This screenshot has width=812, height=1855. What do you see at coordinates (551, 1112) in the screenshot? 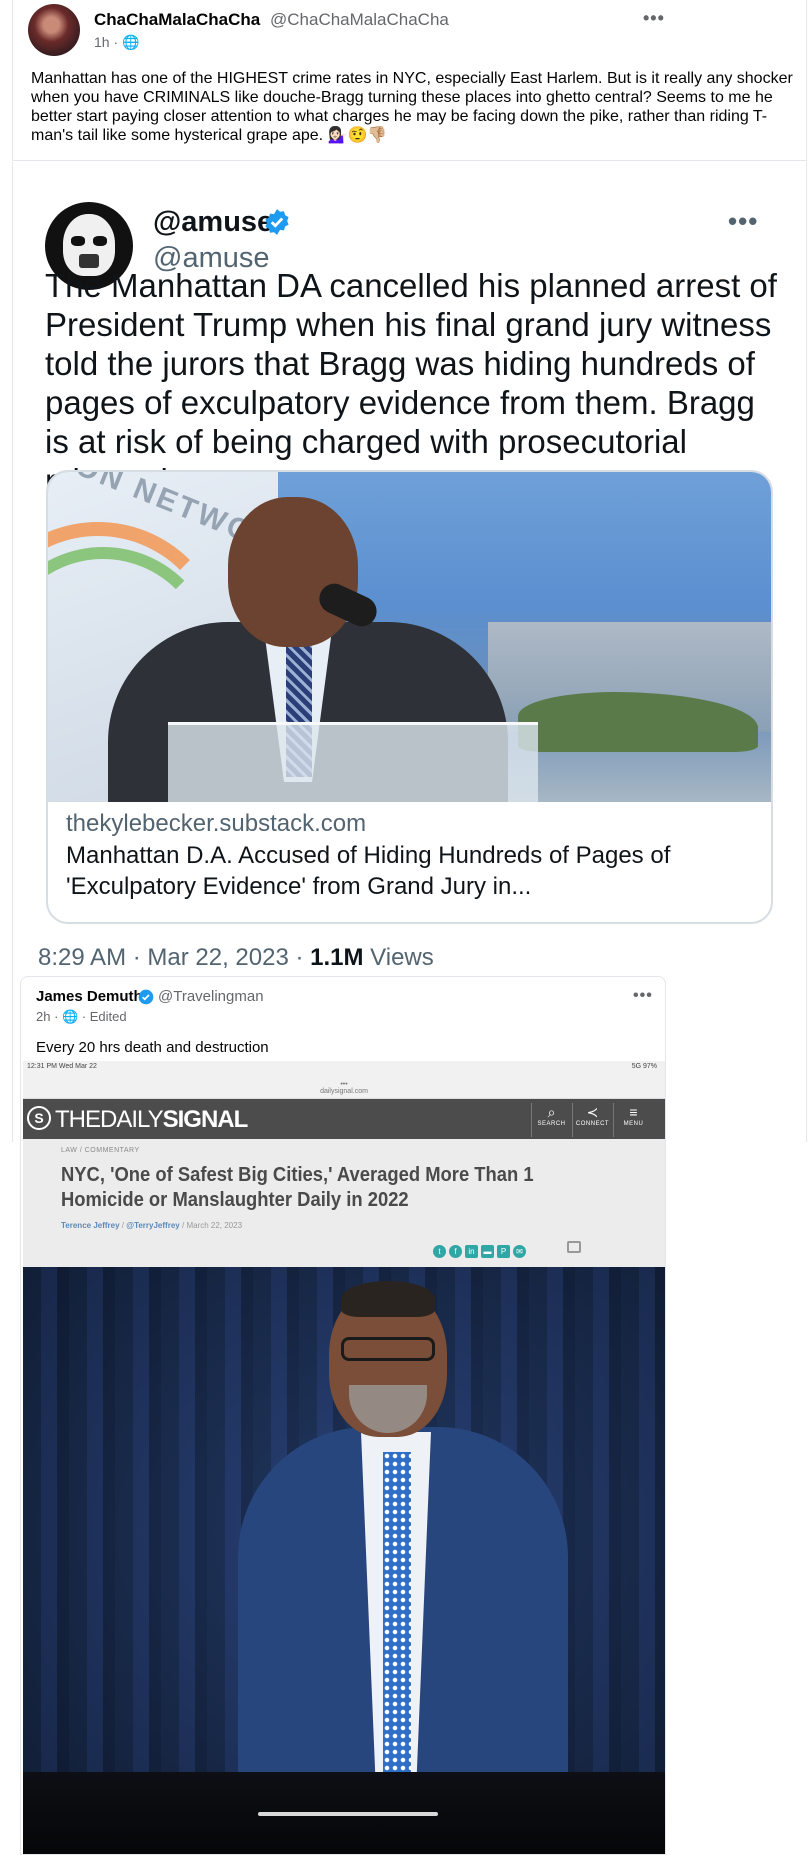
I see `search-icon: ⌕` at bounding box center [551, 1112].